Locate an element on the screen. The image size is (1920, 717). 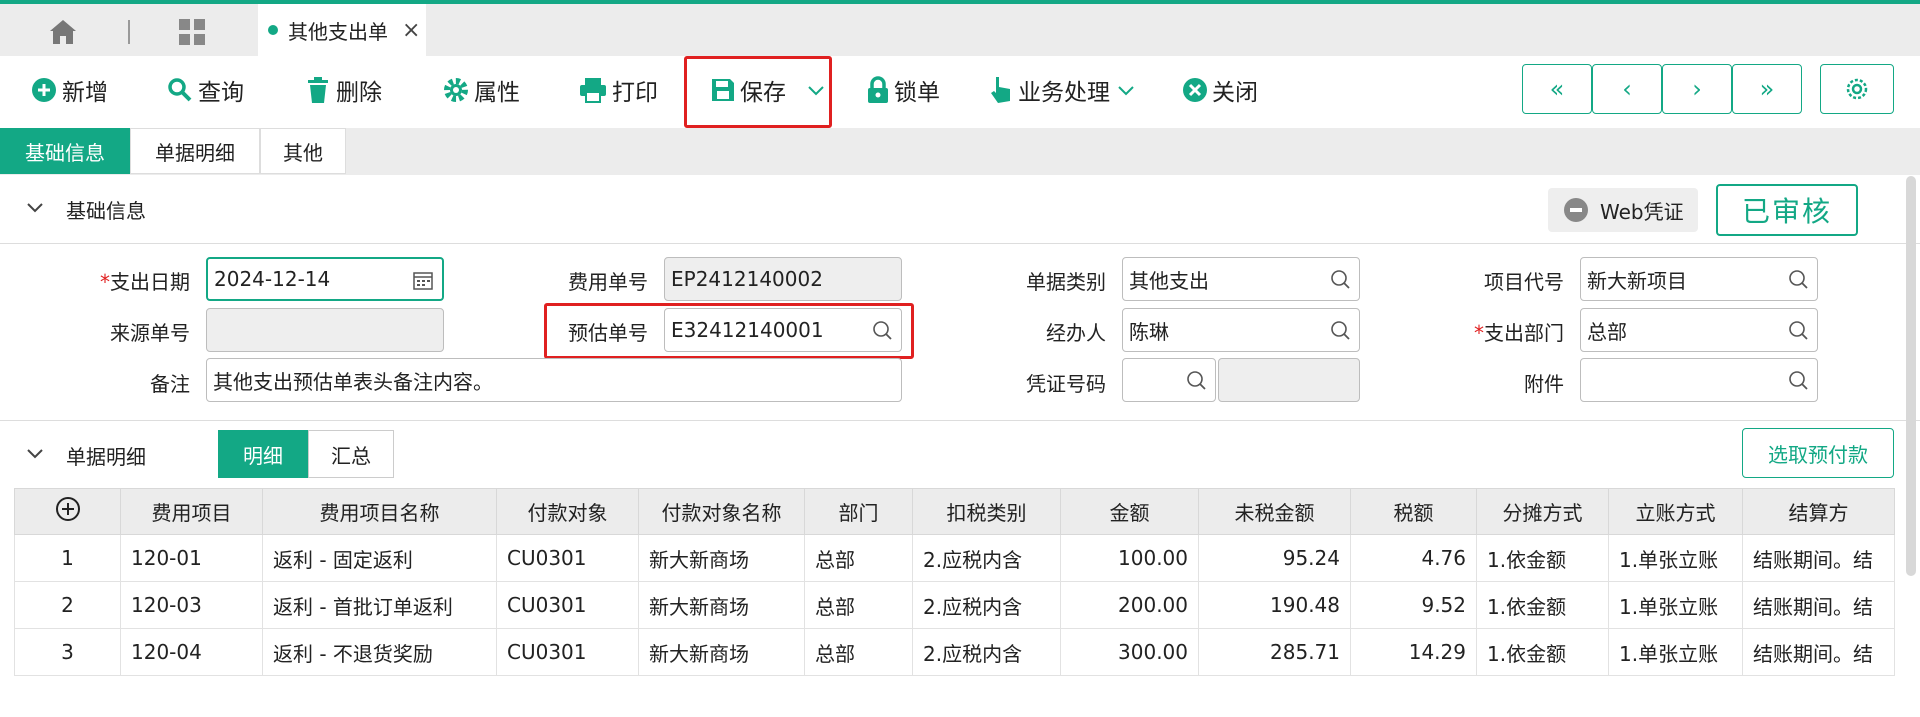
dept-field: 总部 is located at coordinates (1699, 330).